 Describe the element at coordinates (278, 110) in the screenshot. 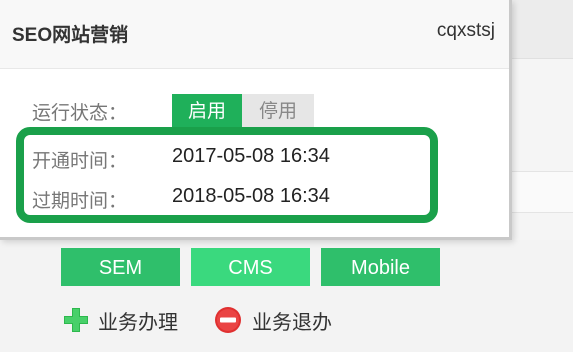

I see `status-off-button: 停用` at that location.